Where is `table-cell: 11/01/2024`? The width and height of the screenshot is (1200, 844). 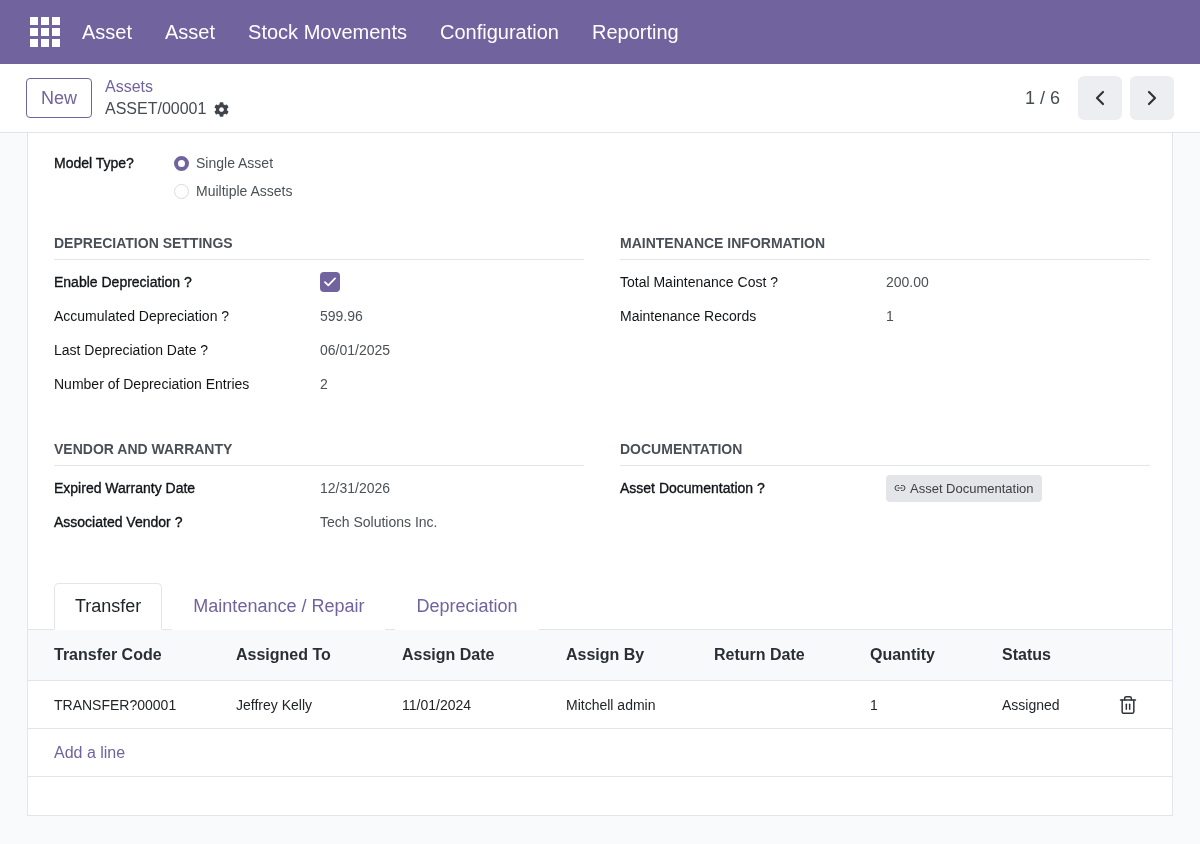
table-cell: 11/01/2024 is located at coordinates (437, 704).